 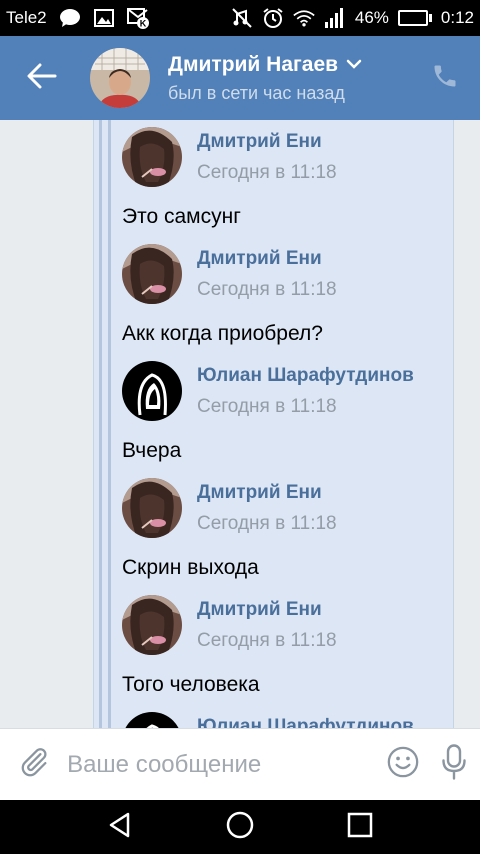 What do you see at coordinates (222, 333) in the screenshot?
I see `message-text: Акк когда приобрел?` at bounding box center [222, 333].